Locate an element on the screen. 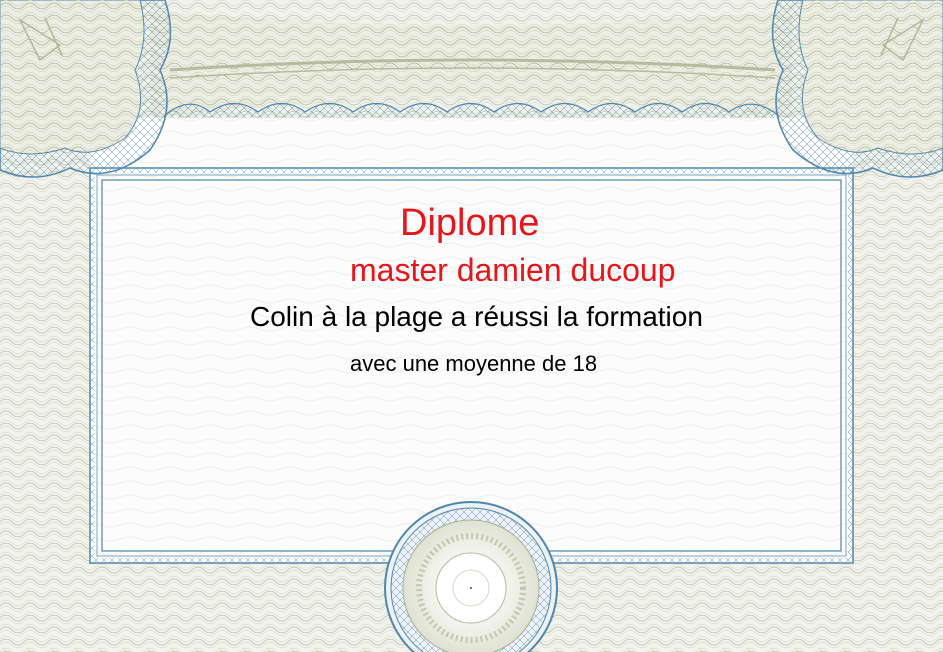 This screenshot has height=652, width=943. average-grade-line: avec une moyenne de 18 is located at coordinates (474, 363).